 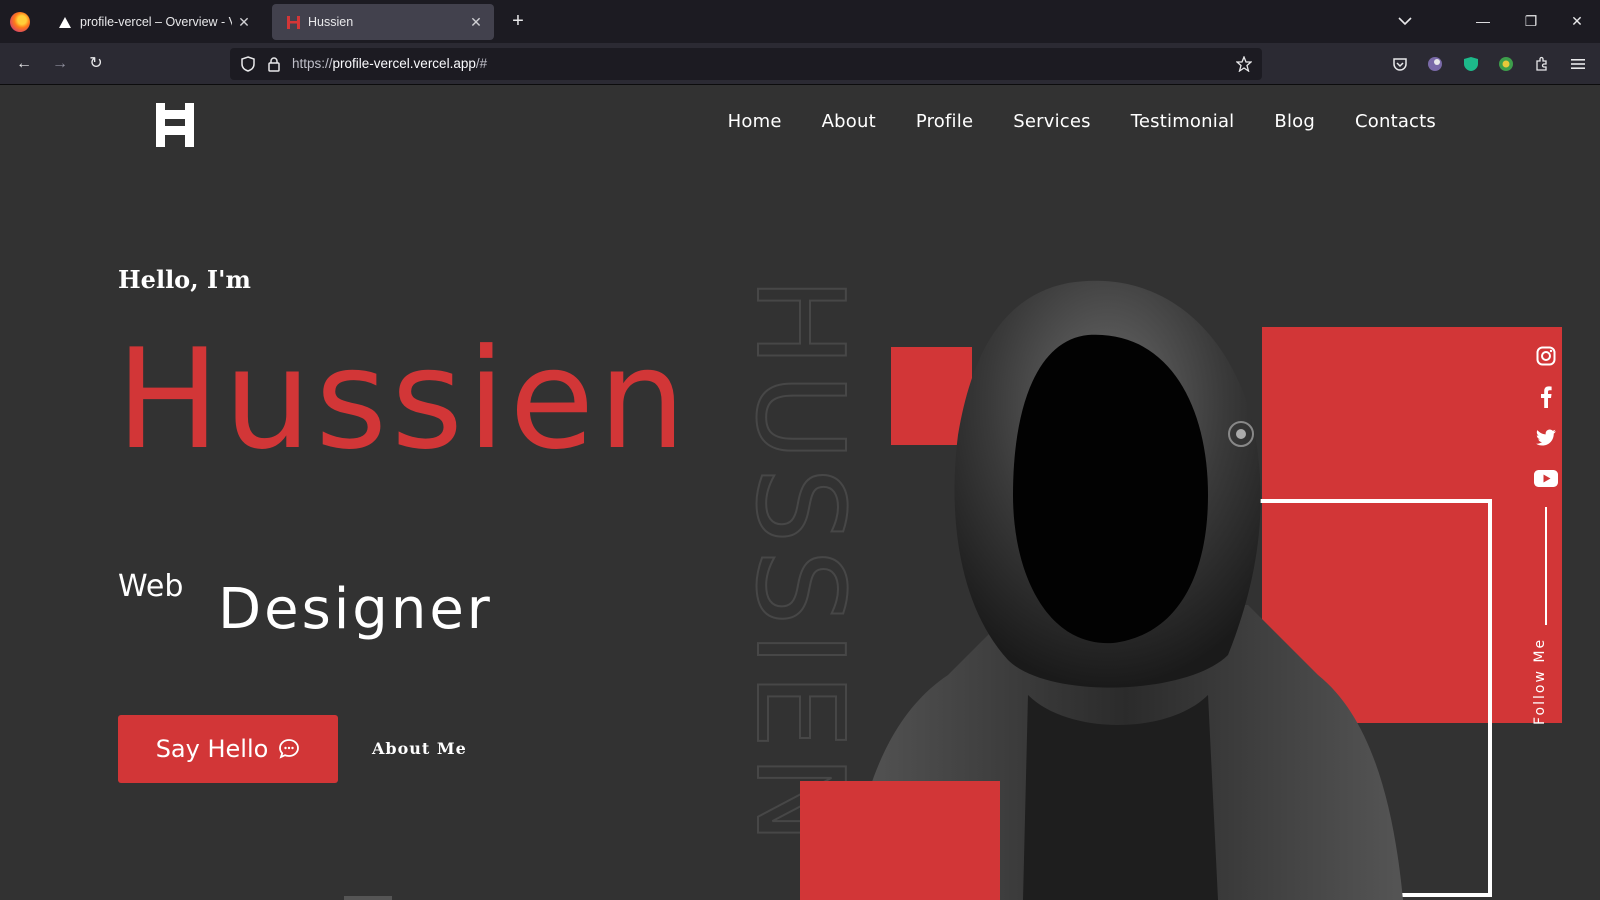 I want to click on social-links, so click(x=1546, y=417).